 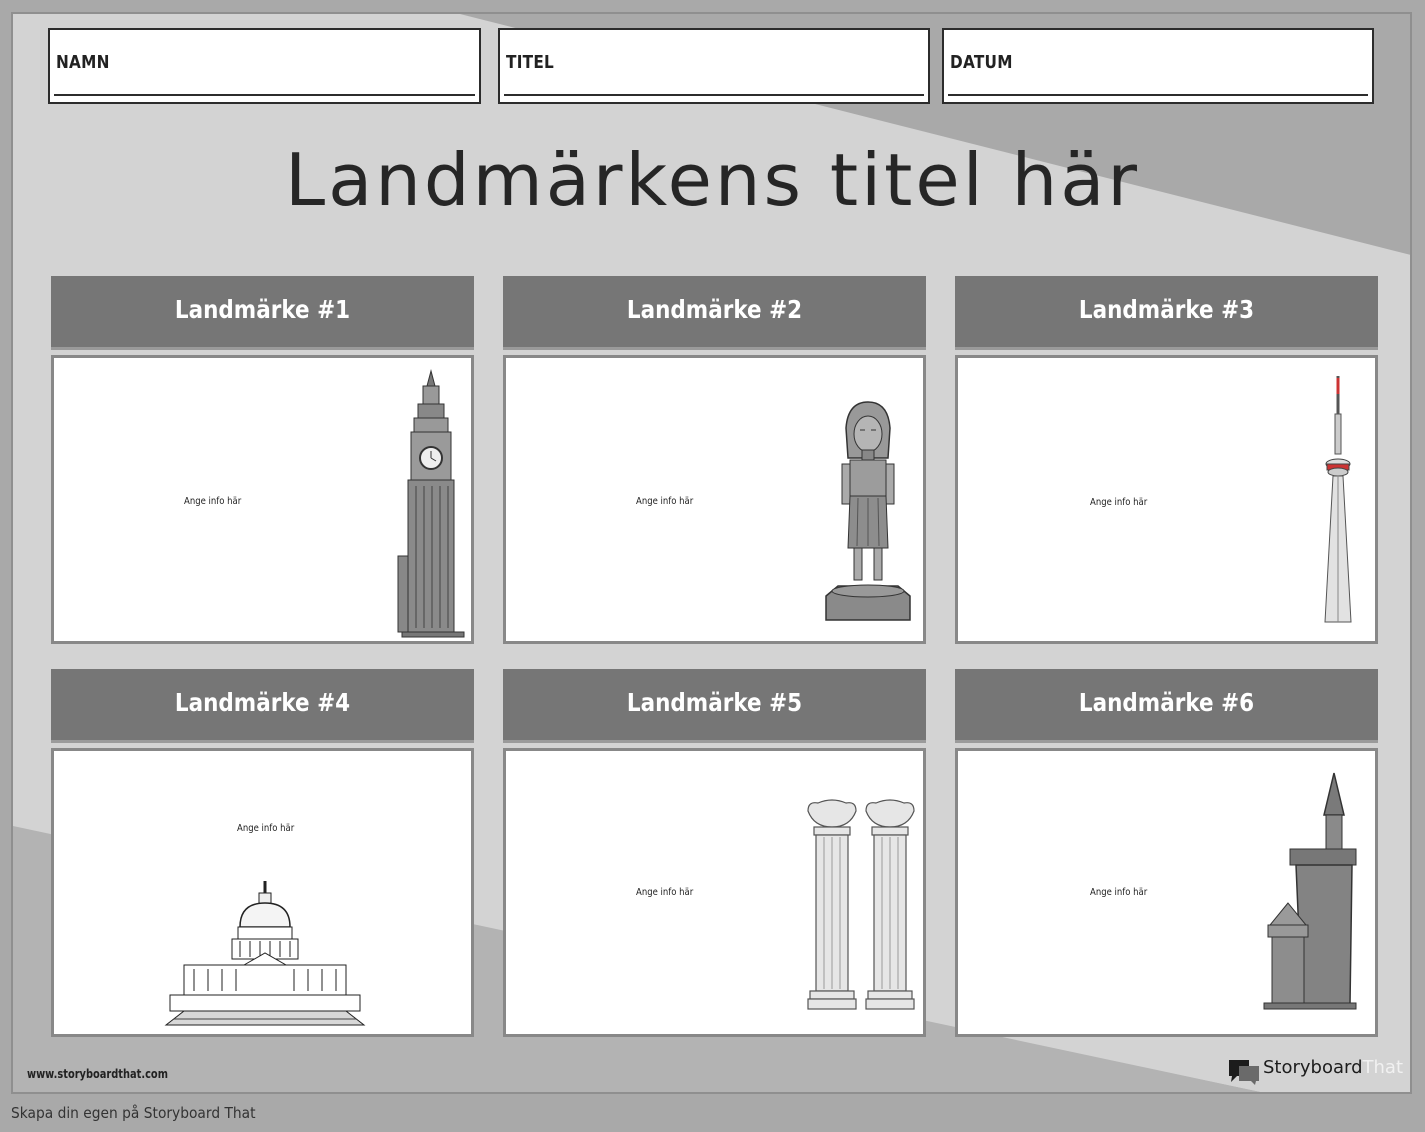 What do you see at coordinates (265, 828) in the screenshot?
I see `landmark-4-info: Ange info här` at bounding box center [265, 828].